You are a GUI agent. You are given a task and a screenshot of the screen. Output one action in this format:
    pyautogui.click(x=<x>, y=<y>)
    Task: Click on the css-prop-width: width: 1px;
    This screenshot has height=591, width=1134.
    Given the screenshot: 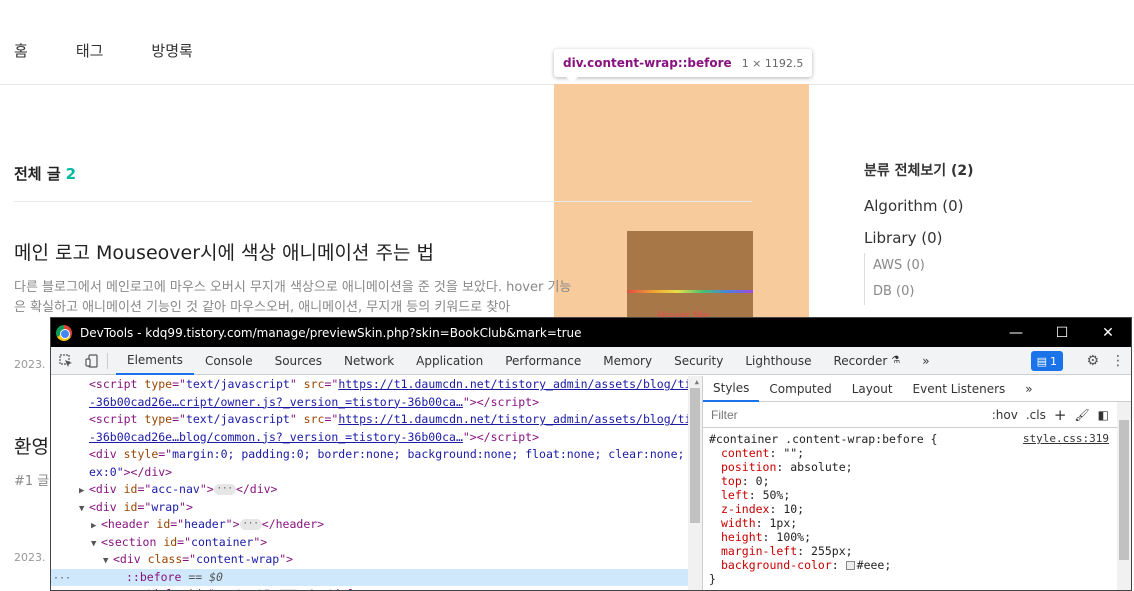 What is the action you would take?
    pyautogui.click(x=920, y=523)
    